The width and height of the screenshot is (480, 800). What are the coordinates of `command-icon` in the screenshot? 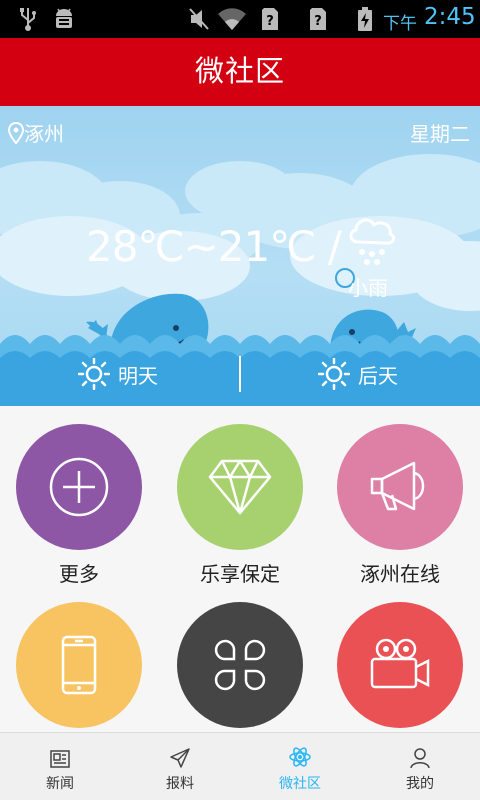 It's located at (240, 665).